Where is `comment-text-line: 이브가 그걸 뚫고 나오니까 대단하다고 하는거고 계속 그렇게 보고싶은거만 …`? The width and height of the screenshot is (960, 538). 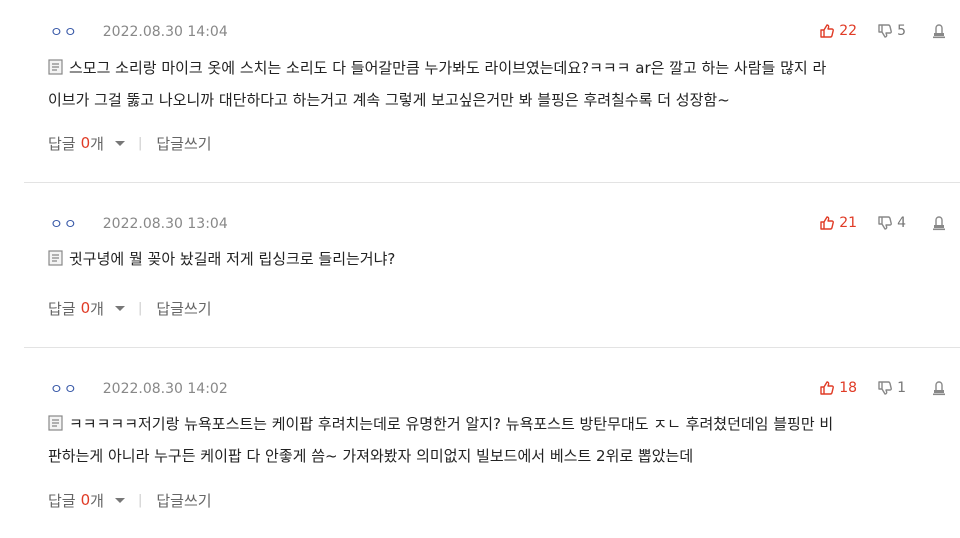 comment-text-line: 이브가 그걸 뚫고 나오니까 대단하다고 하는거고 계속 그렇게 보고싶은거만 … is located at coordinates (389, 100).